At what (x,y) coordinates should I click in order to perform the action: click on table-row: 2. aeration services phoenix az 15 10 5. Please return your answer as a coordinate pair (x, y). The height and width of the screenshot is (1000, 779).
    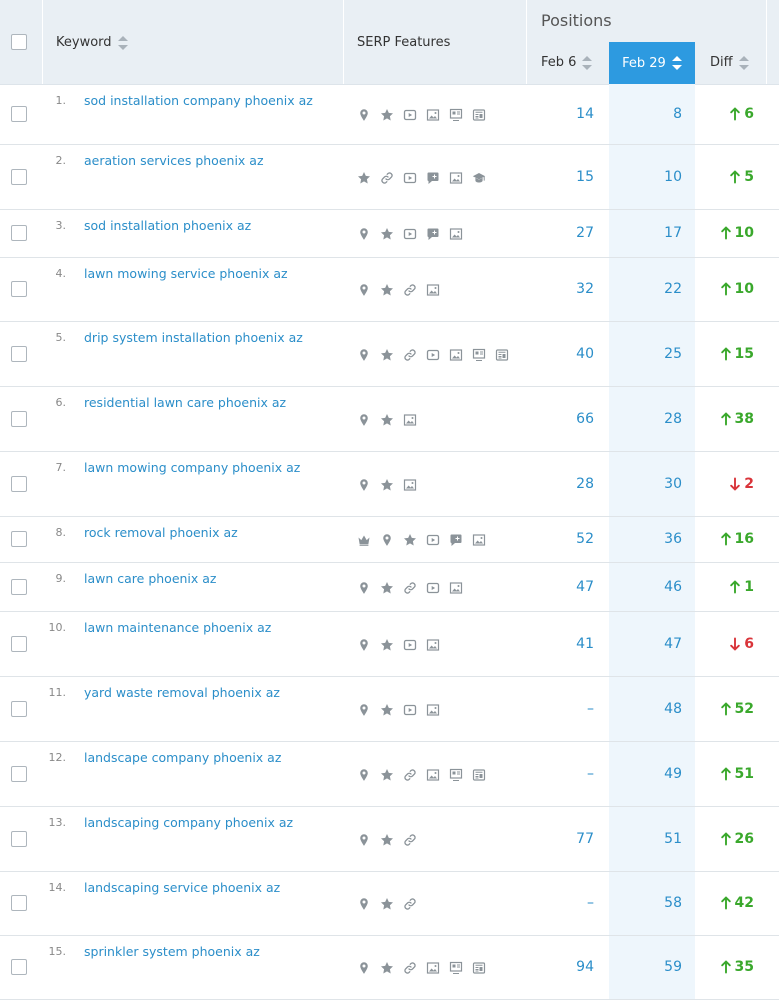
    Looking at the image, I should click on (389, 177).